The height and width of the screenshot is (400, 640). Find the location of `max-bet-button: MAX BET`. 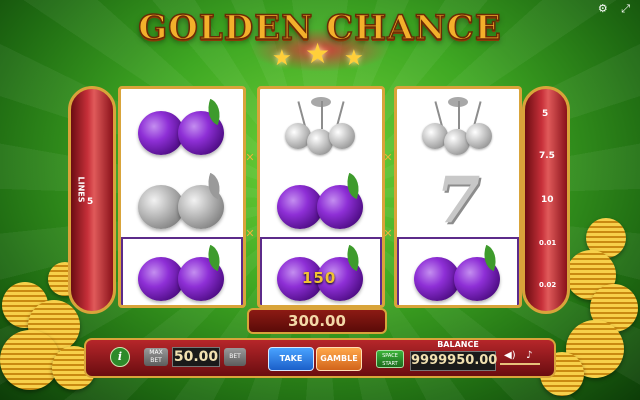

max-bet-button: MAX BET is located at coordinates (156, 357).